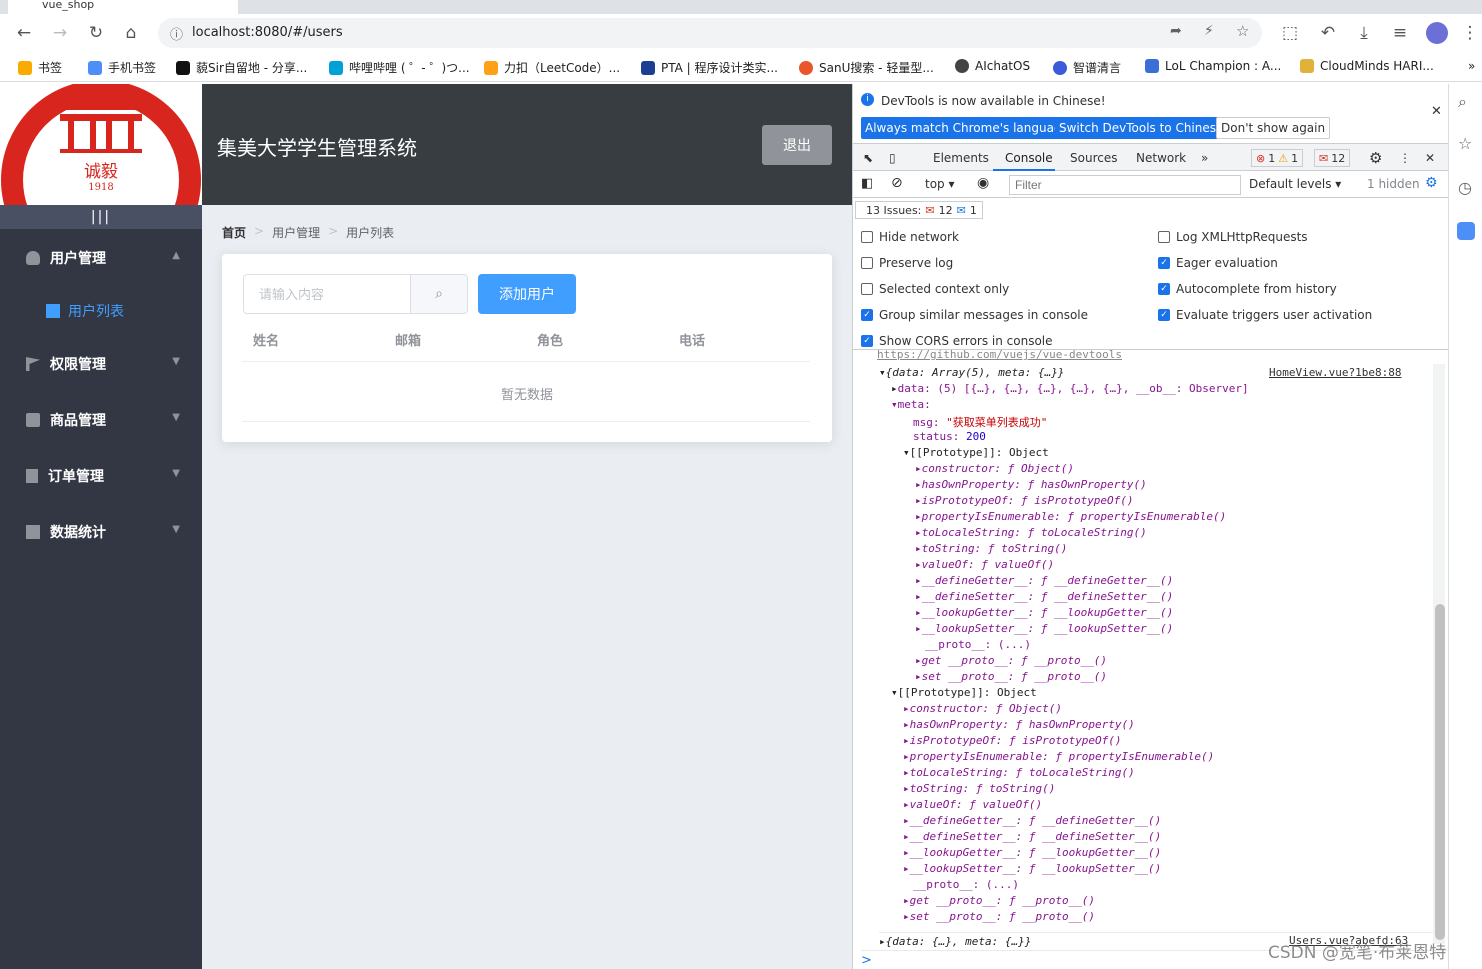 The height and width of the screenshot is (969, 1482). What do you see at coordinates (1335, 372) in the screenshot?
I see `log-source-link: HomeView.vue?1be8:88` at bounding box center [1335, 372].